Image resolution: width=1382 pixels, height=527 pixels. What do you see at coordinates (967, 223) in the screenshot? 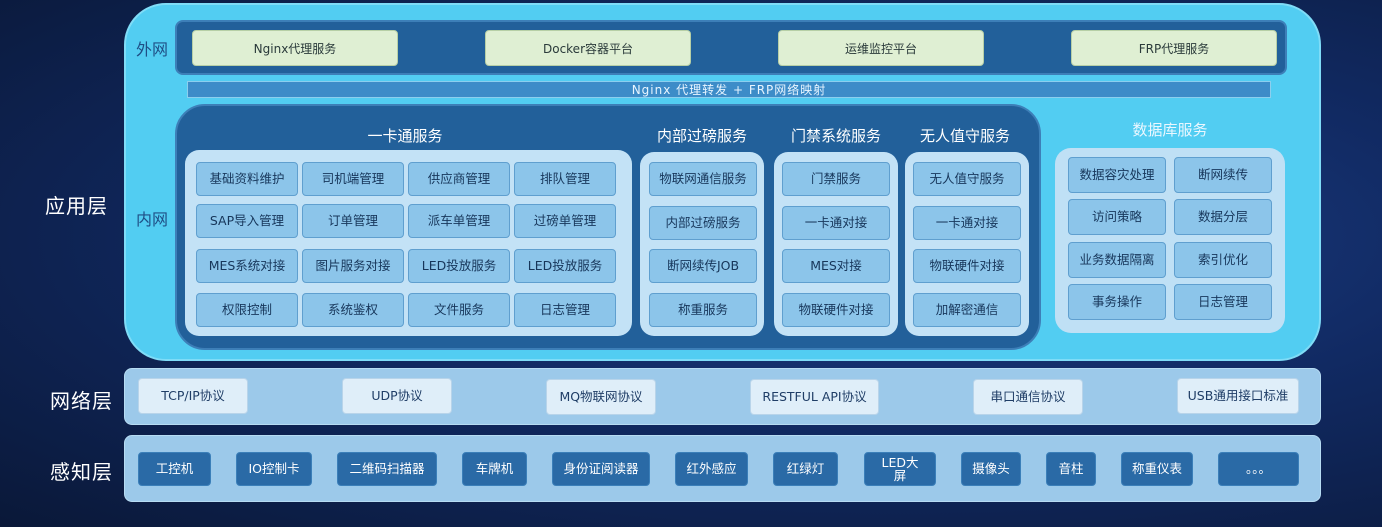
I see `unattended-cell: 一卡通对接` at bounding box center [967, 223].